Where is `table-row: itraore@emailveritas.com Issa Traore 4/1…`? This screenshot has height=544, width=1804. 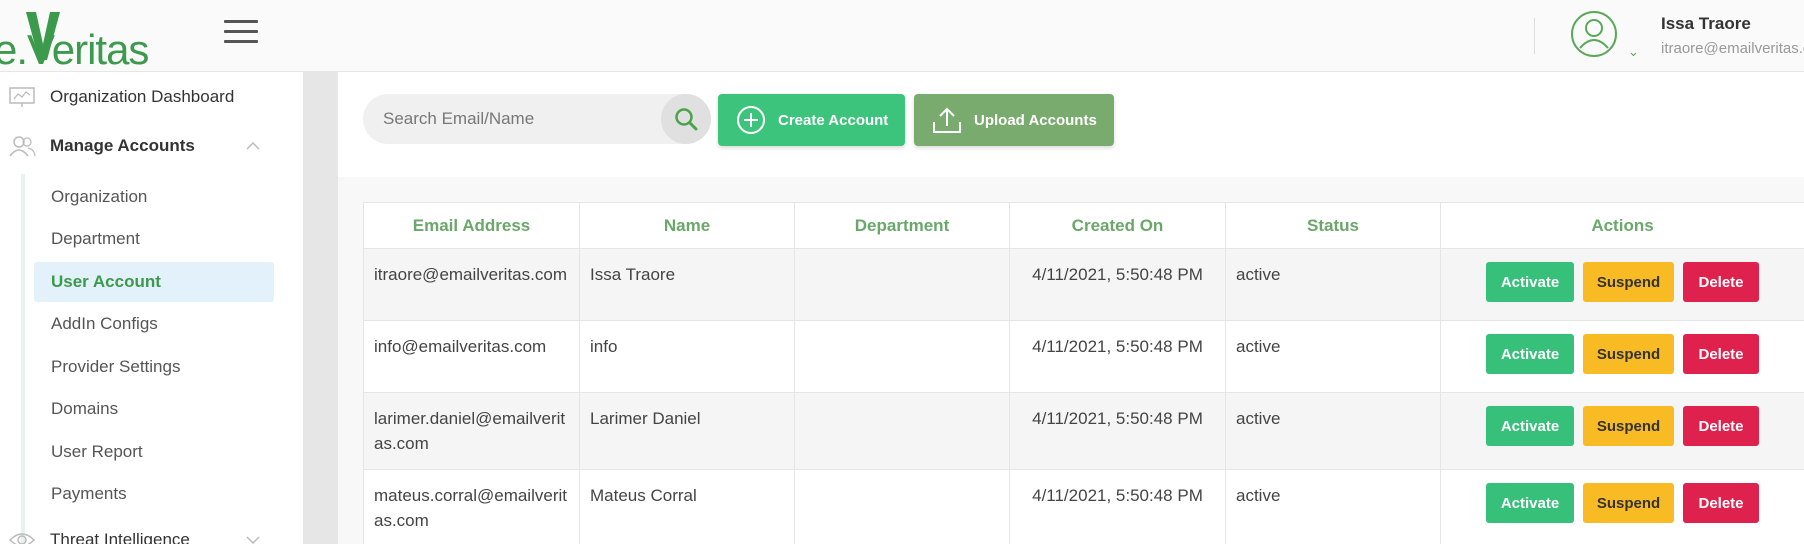
table-row: itraore@emailveritas.com Issa Traore 4/1… is located at coordinates (1083, 284).